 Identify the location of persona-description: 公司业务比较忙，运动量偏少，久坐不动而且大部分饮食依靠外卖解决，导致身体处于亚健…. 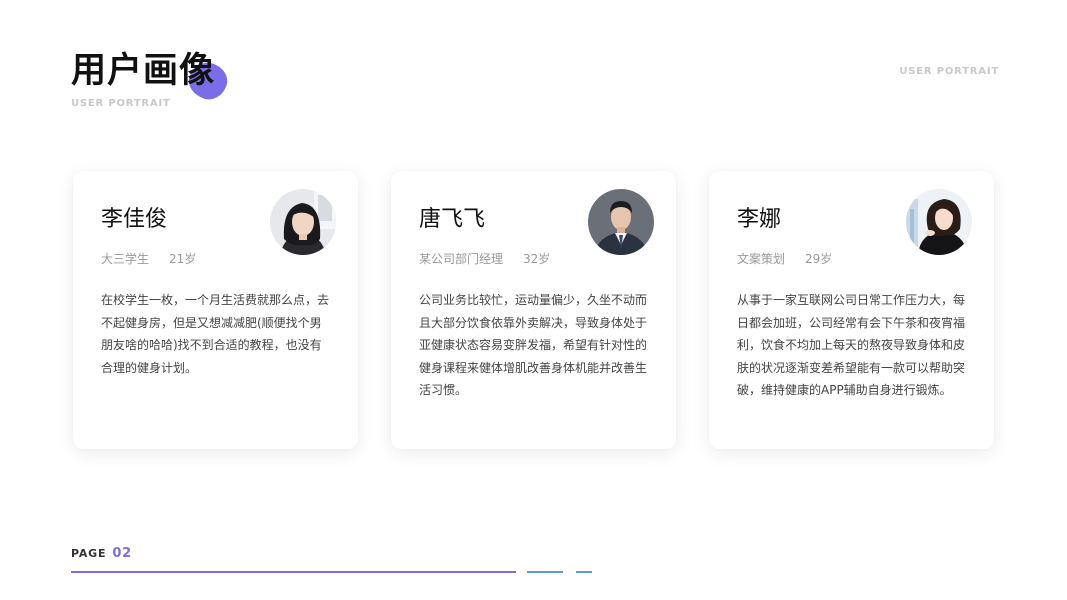
(533, 345).